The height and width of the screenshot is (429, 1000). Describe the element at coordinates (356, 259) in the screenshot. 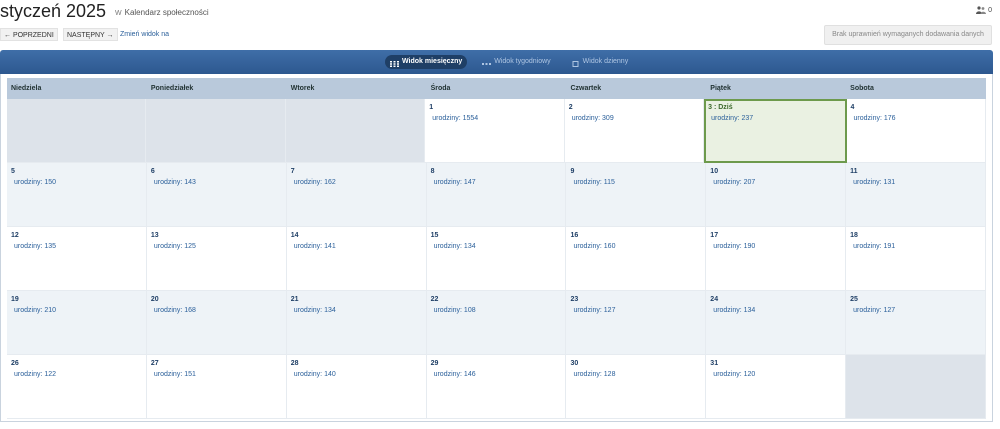

I see `day-cell: 14 urodziny: 141` at that location.